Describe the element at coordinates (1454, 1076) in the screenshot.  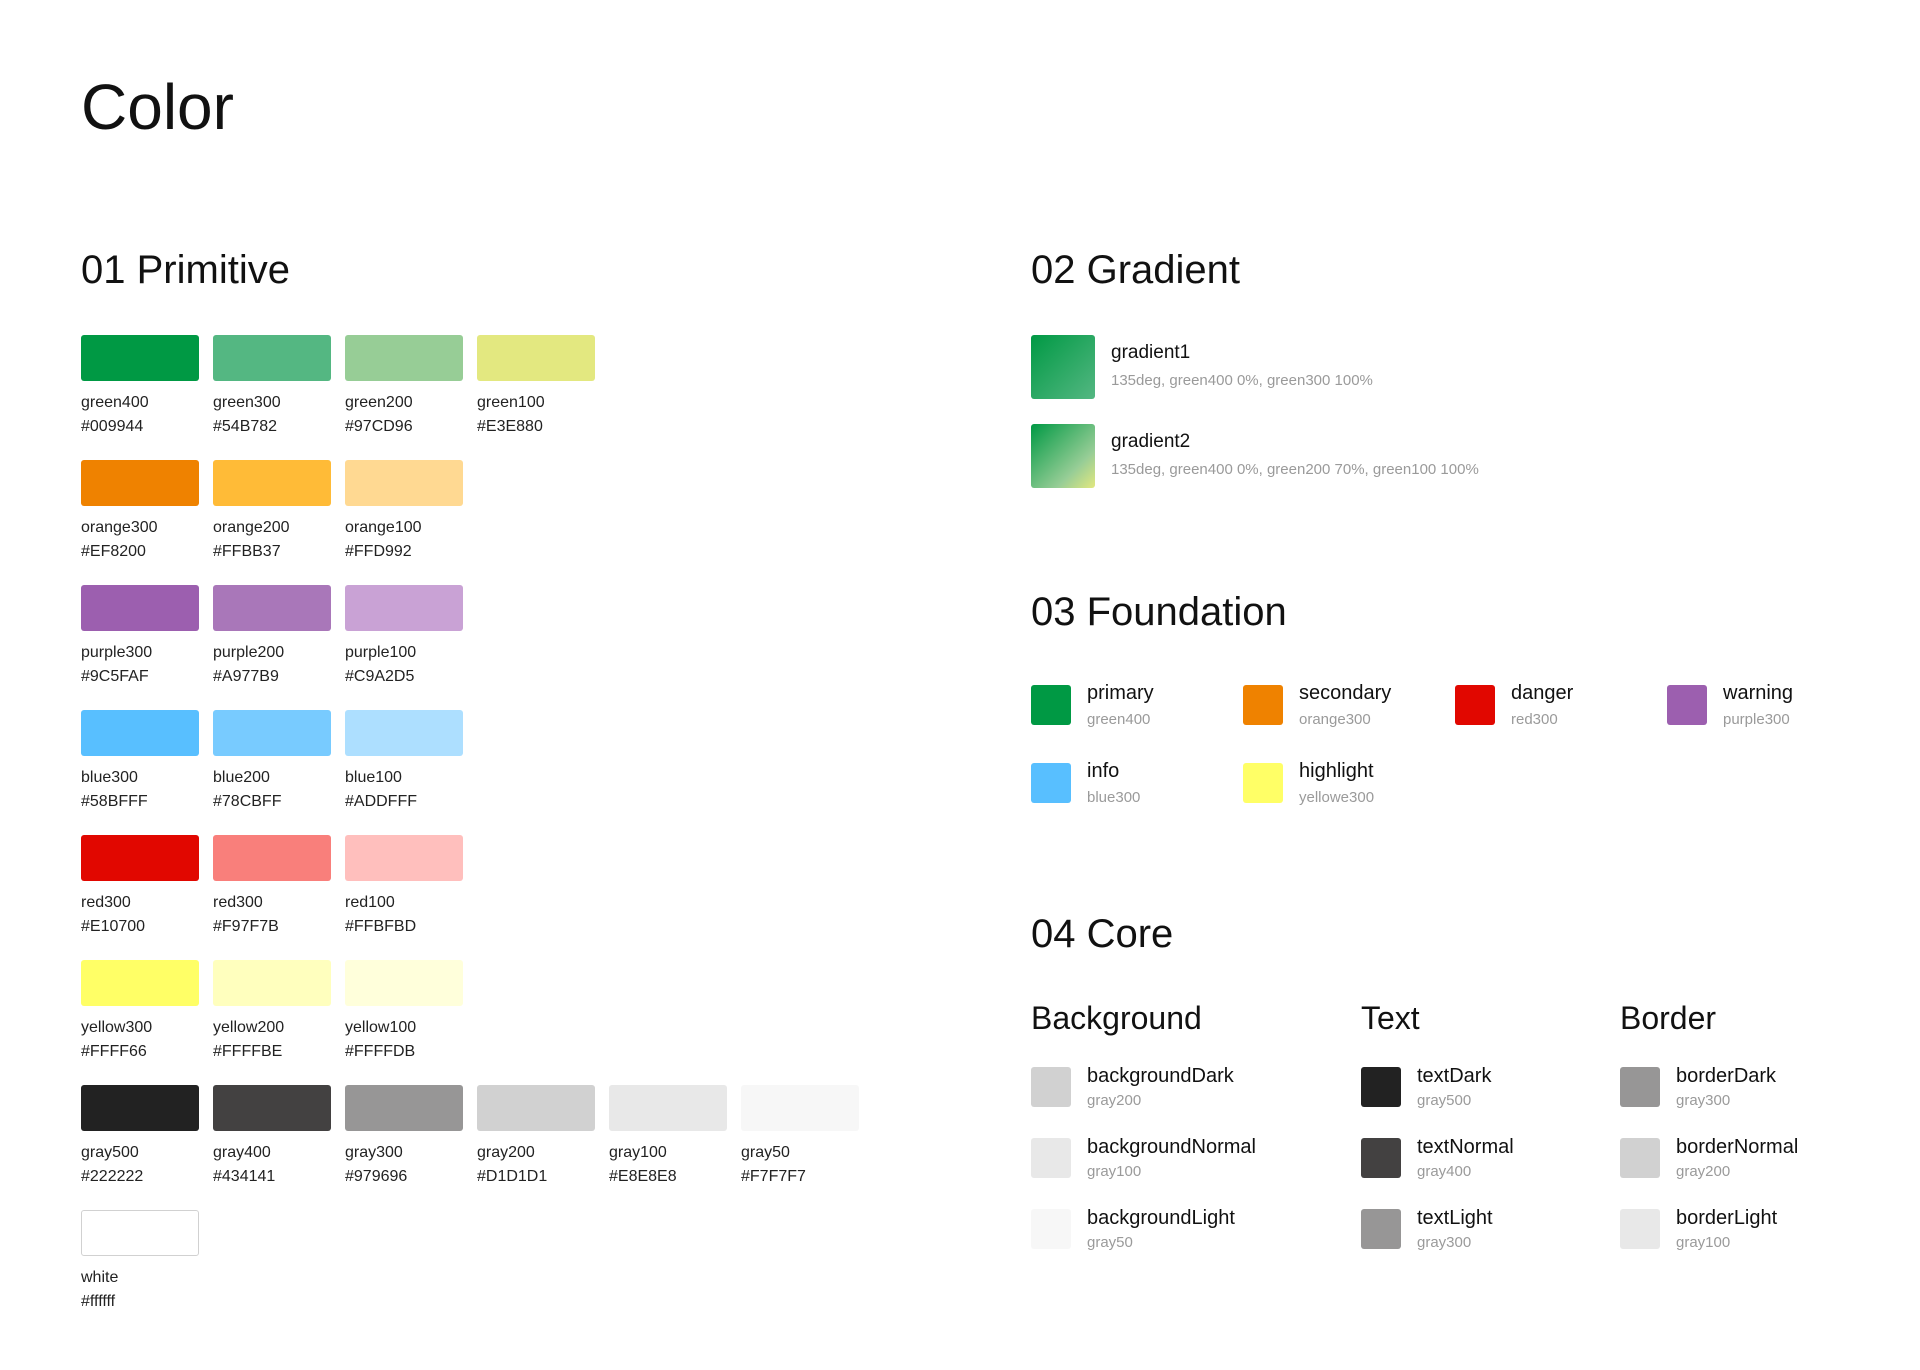
I see `core-name: textDark` at that location.